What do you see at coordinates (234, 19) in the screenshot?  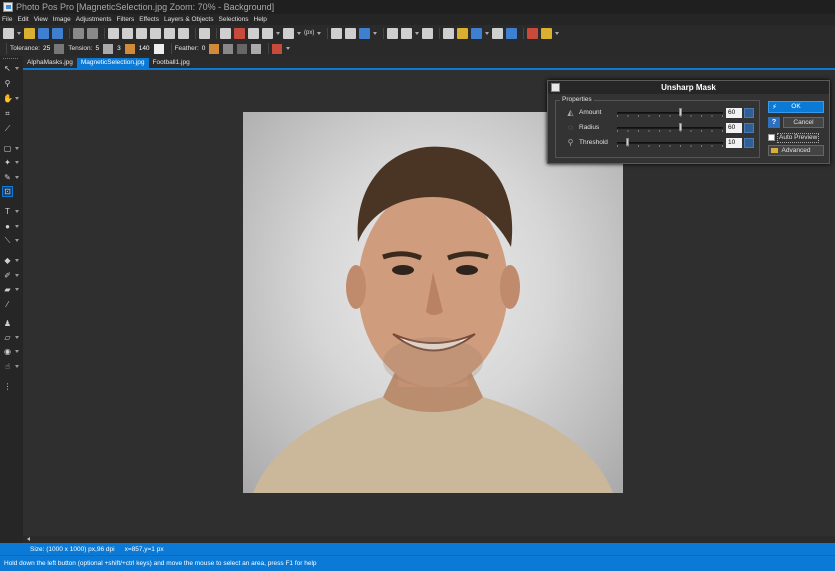 I see `menu-selections: Selections` at bounding box center [234, 19].